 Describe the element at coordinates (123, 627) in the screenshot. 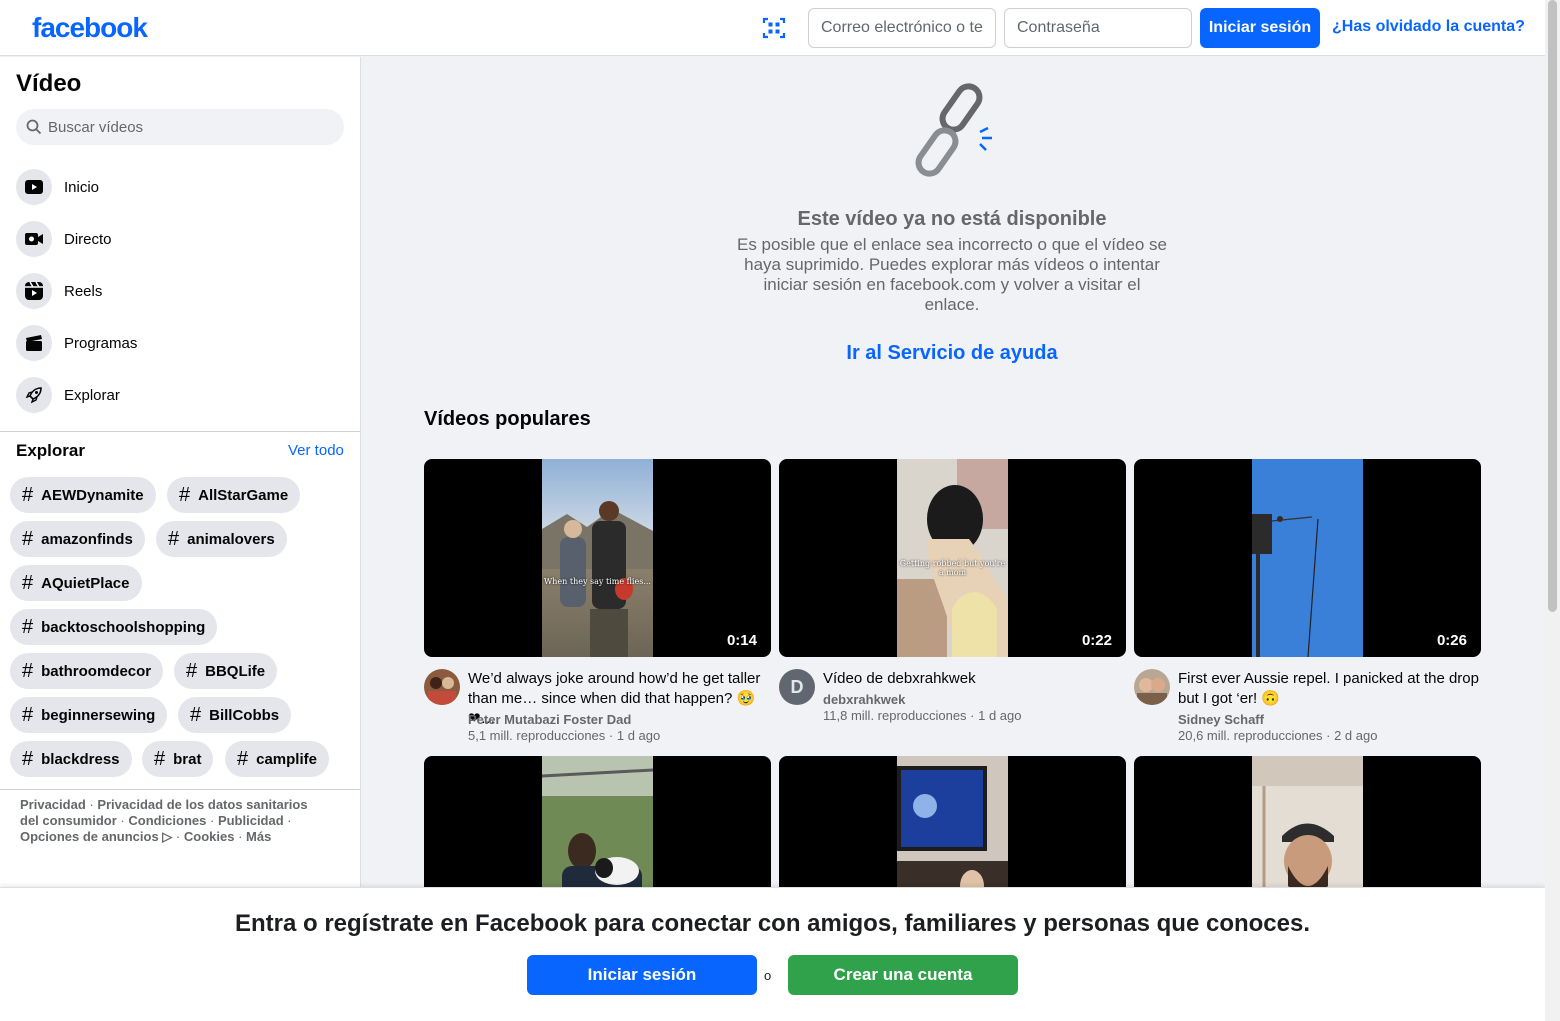

I see `hashtag-label: backtoschoolshopping` at that location.